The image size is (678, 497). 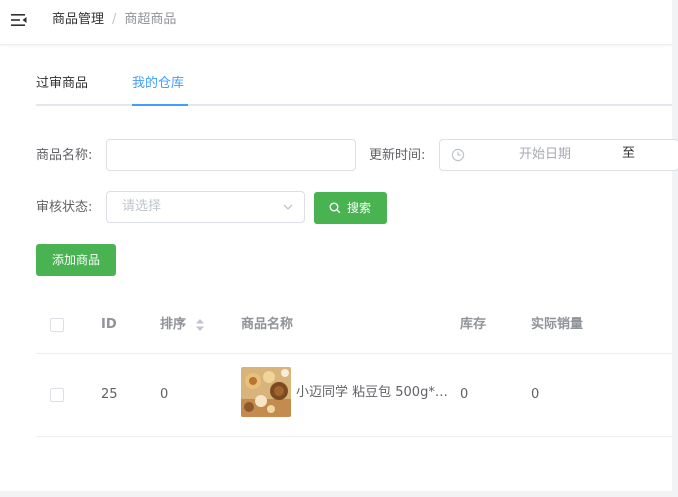 I want to click on date-range-separator: 至, so click(x=629, y=153).